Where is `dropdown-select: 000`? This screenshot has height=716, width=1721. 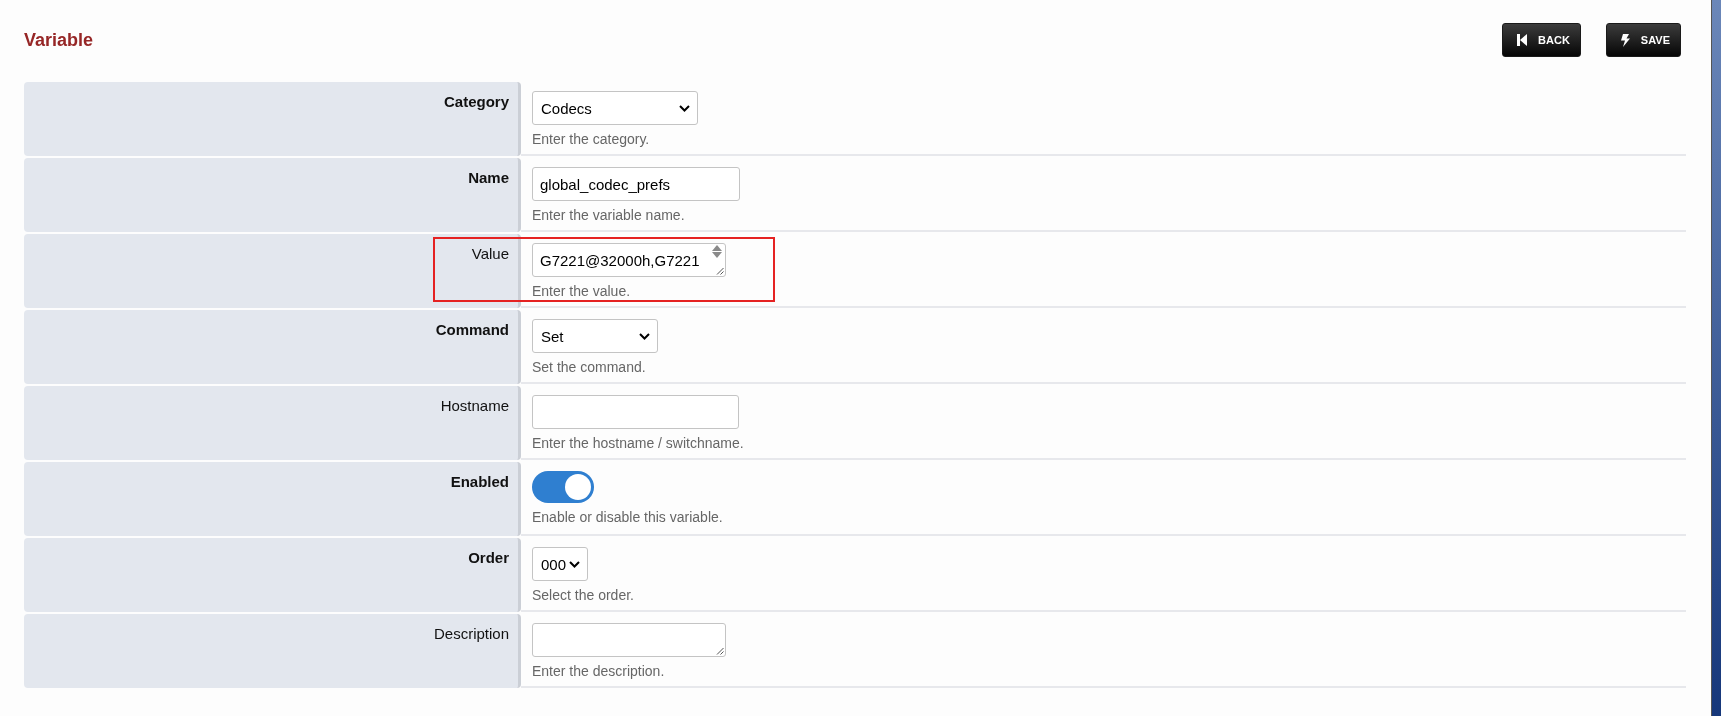 dropdown-select: 000 is located at coordinates (560, 564).